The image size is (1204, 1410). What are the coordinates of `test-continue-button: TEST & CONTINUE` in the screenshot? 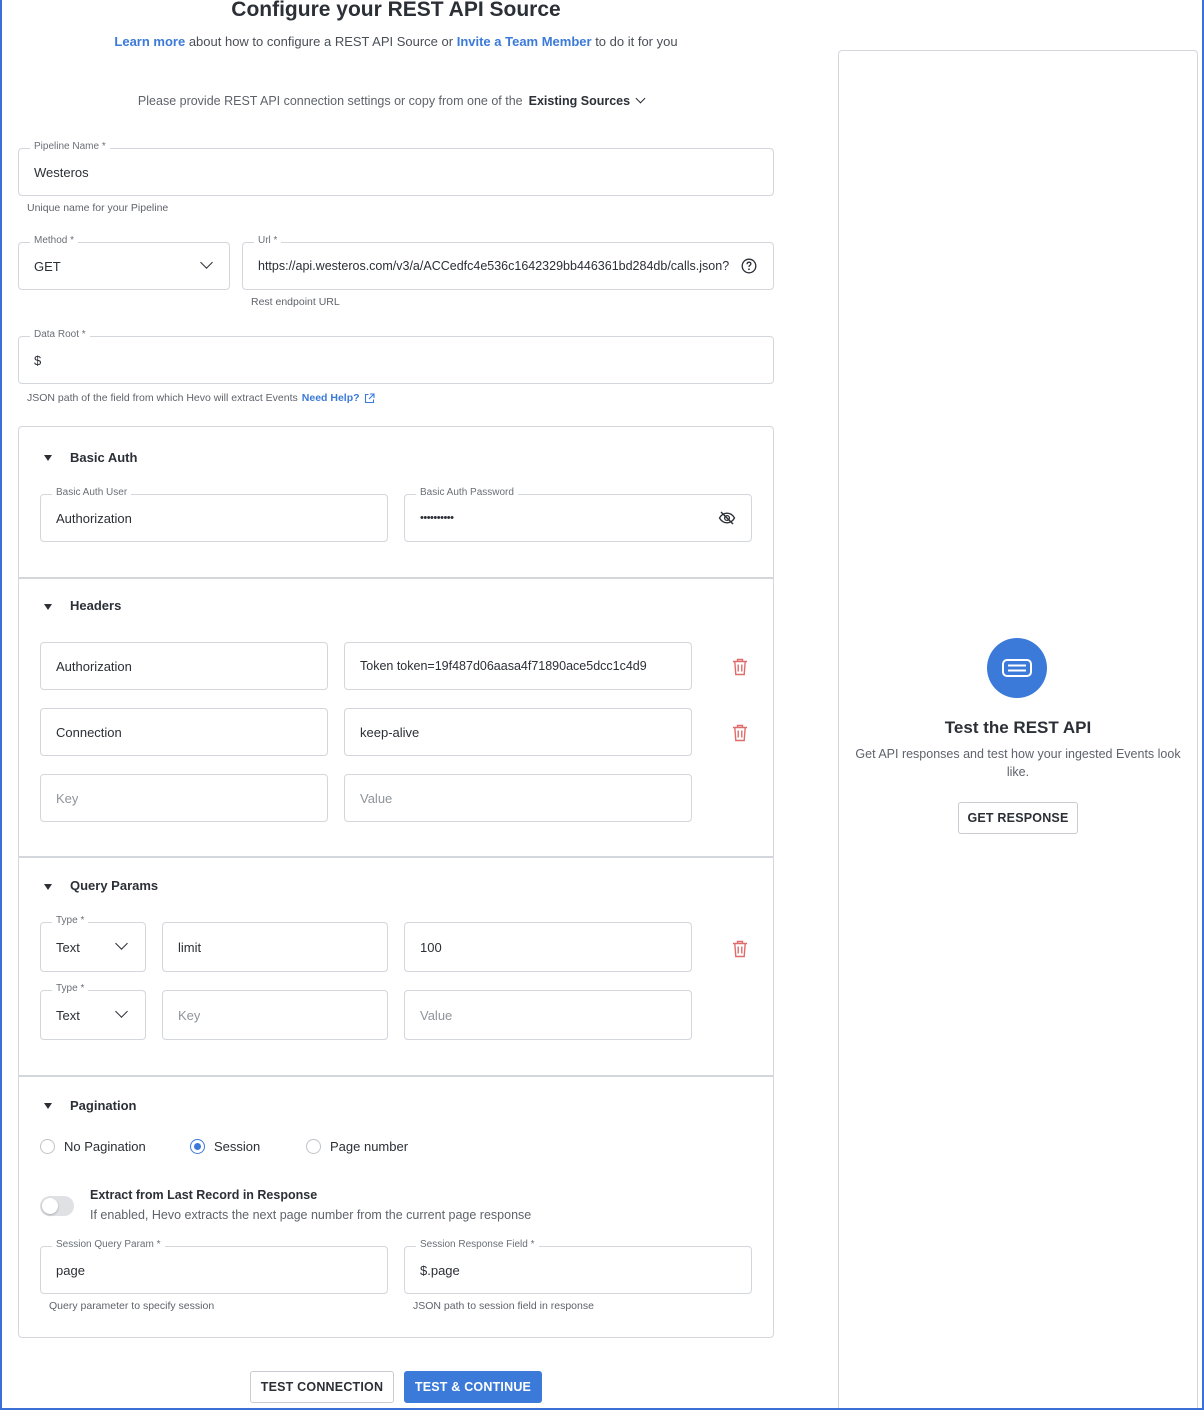 It's located at (473, 1387).